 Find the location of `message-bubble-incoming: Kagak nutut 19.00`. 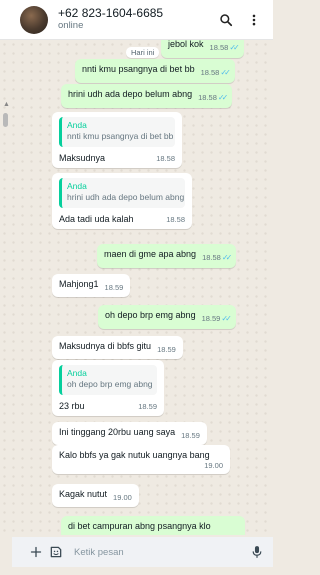

message-bubble-incoming: Kagak nutut 19.00 is located at coordinates (95, 496).